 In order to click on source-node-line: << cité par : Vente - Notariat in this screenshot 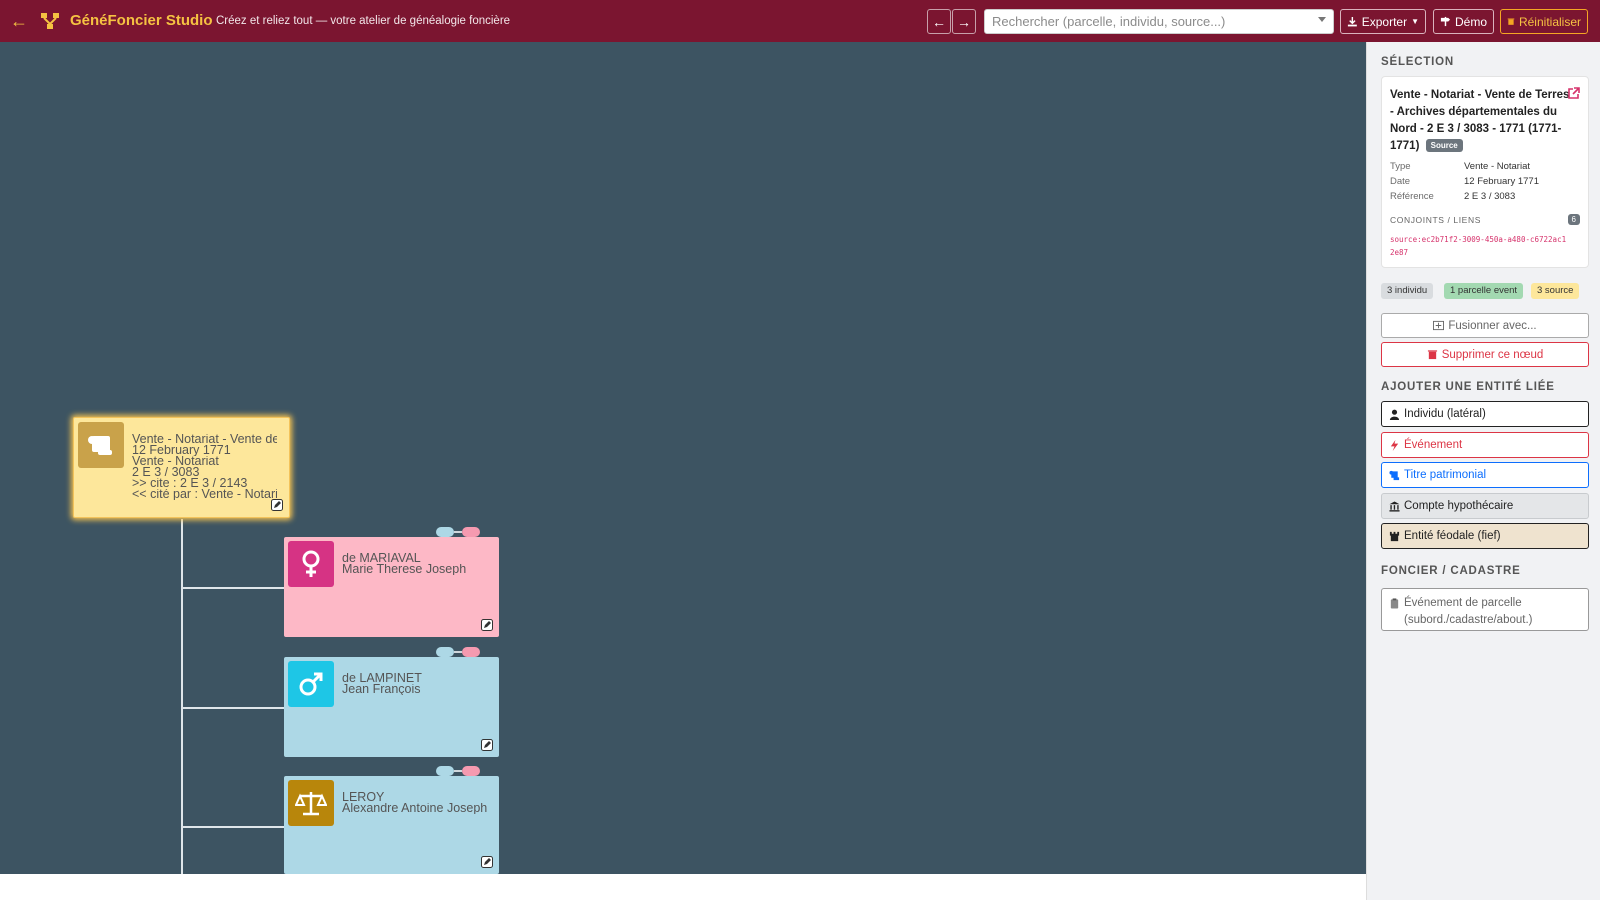, I will do `click(204, 494)`.